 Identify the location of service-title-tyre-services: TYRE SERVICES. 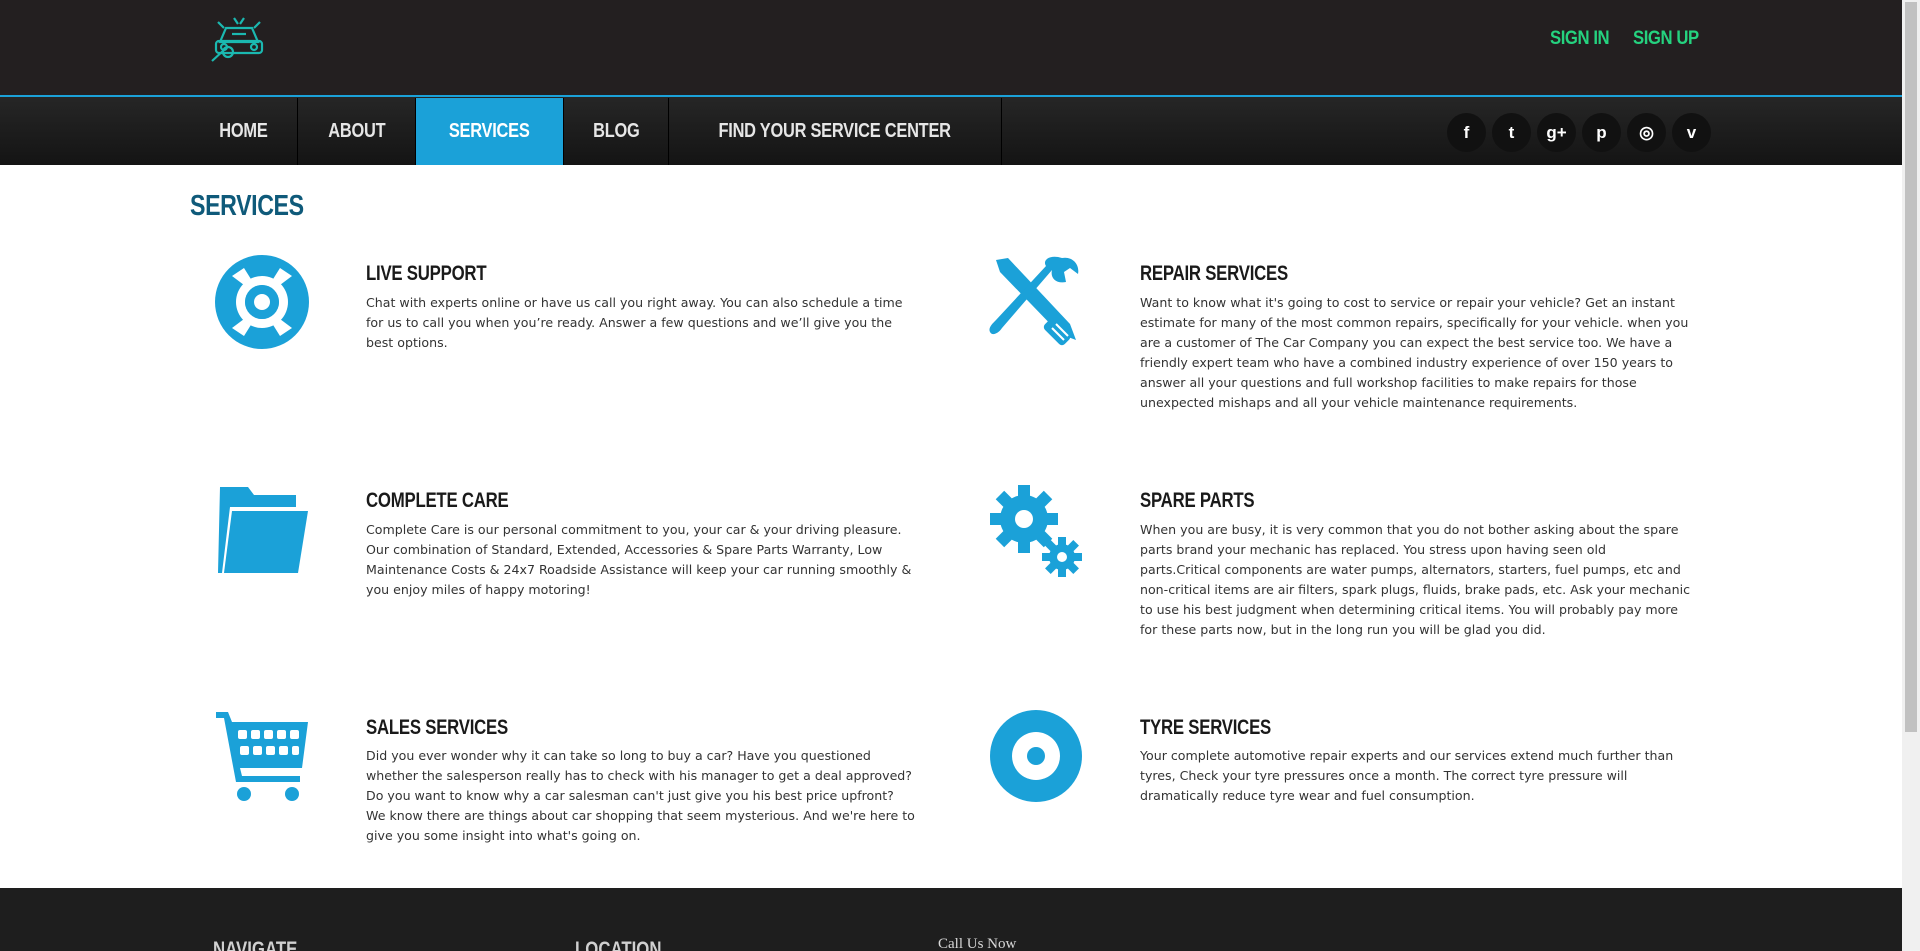
(1206, 727).